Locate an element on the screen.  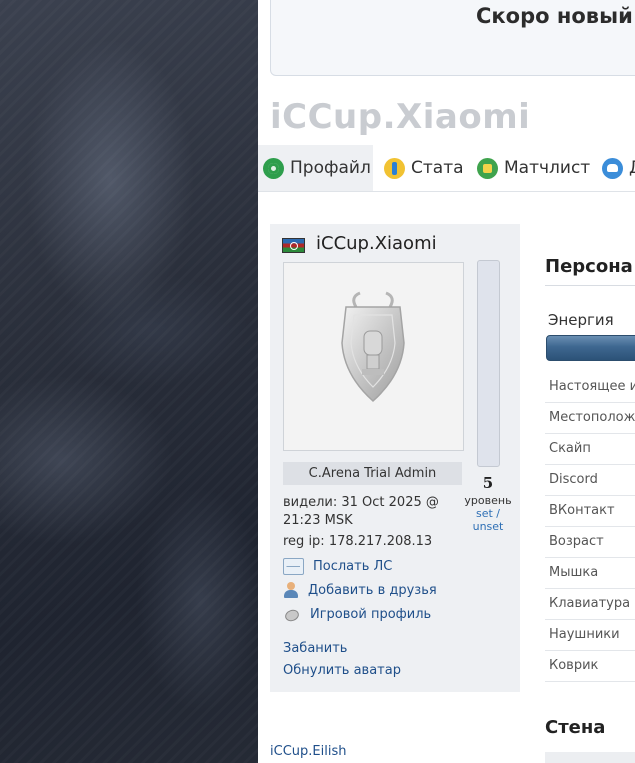
info-row-mouse: Мышка is located at coordinates (590, 573).